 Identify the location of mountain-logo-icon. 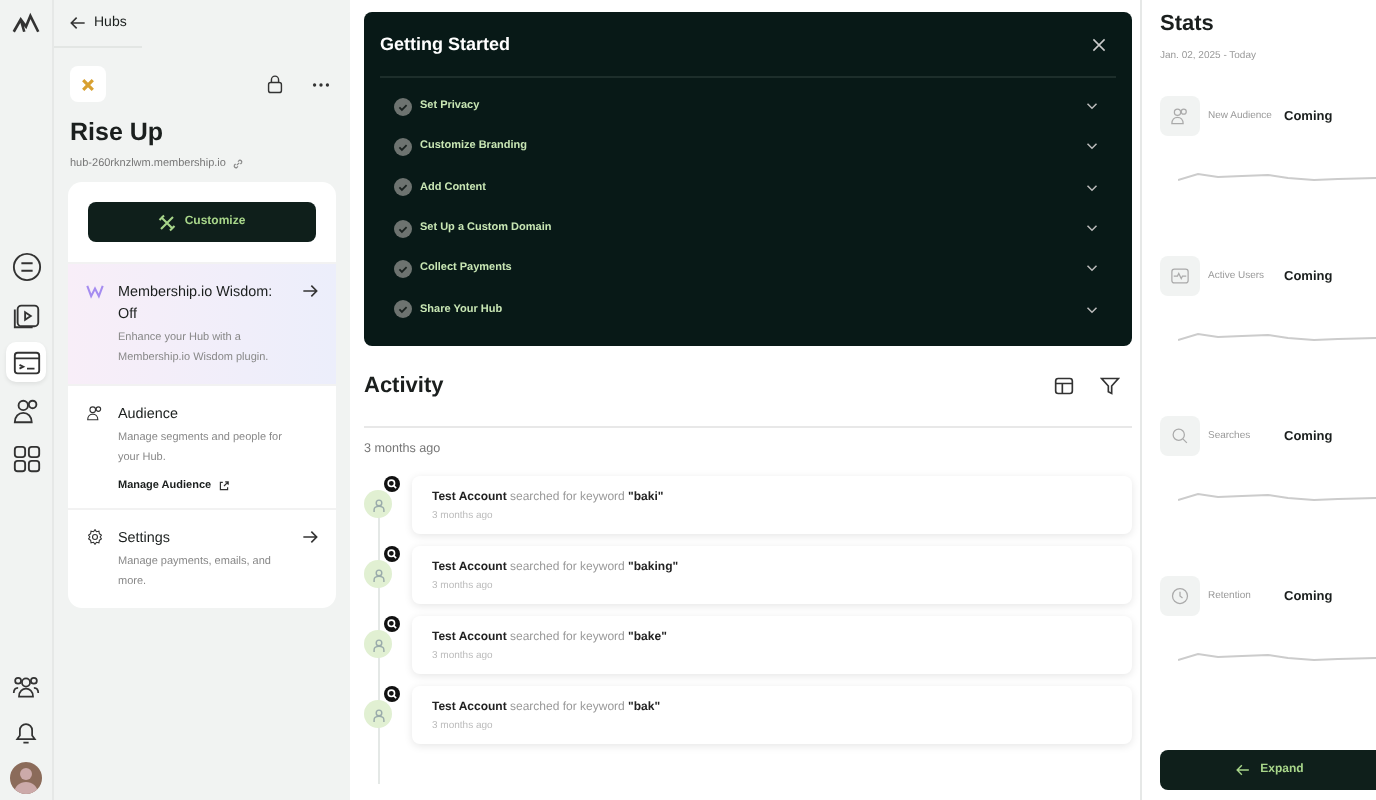
(26, 23).